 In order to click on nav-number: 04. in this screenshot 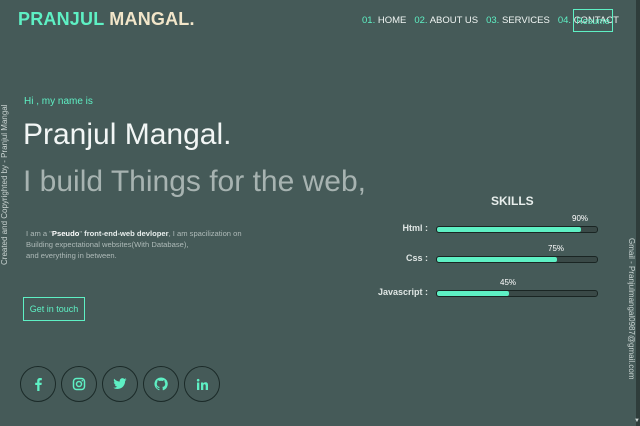, I will do `click(564, 20)`.